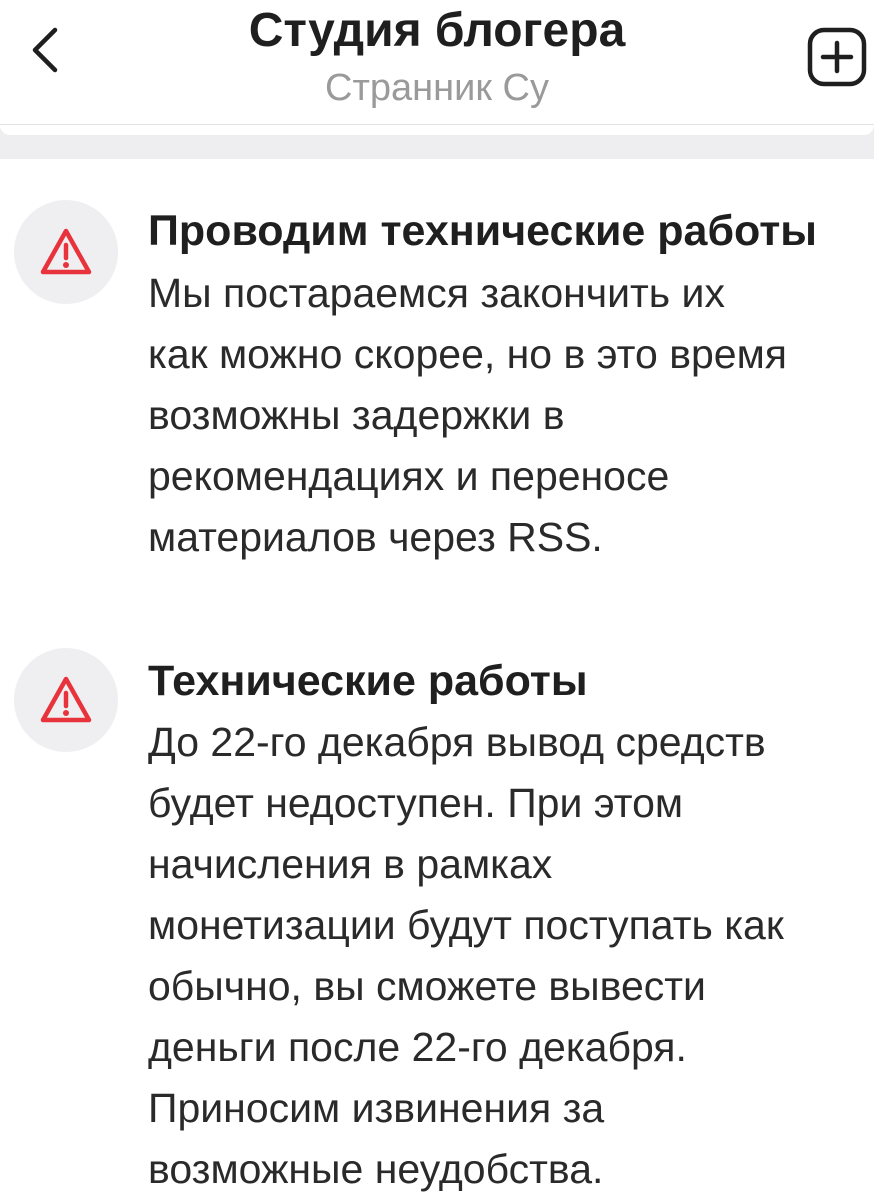 The width and height of the screenshot is (874, 1200). I want to click on notice-body-line: будет недоступен. При этом, so click(416, 803).